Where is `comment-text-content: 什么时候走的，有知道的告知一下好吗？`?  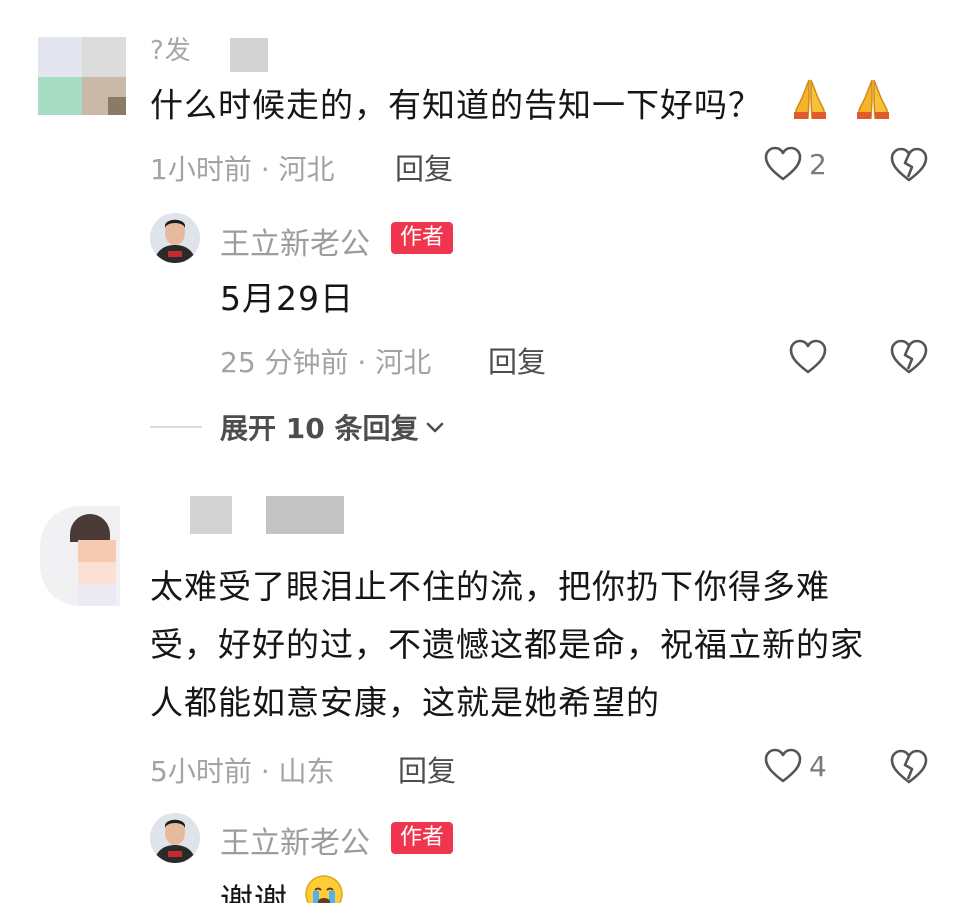 comment-text-content: 什么时候走的，有知道的告知一下好吗？ is located at coordinates (456, 105).